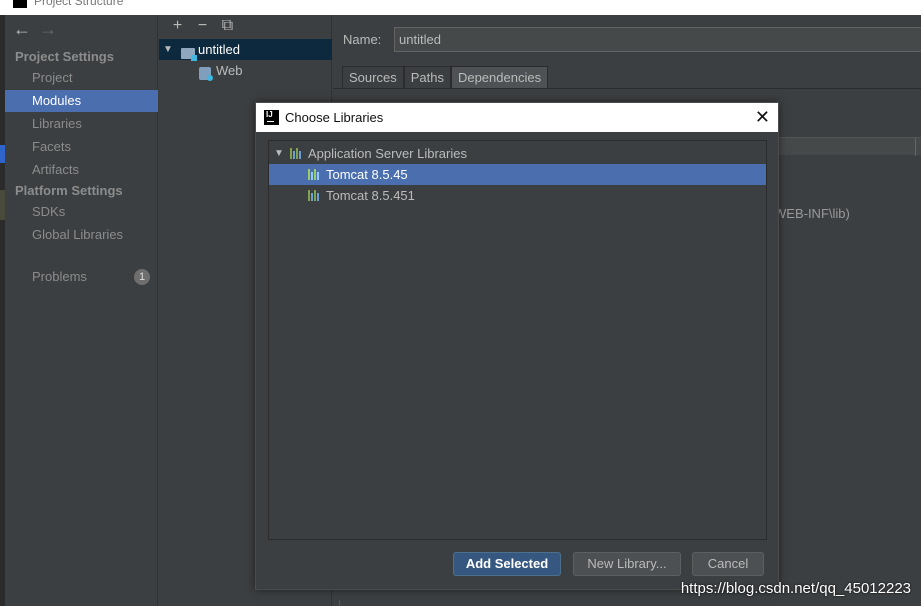 The height and width of the screenshot is (606, 921). I want to click on module-tree-toolbar: + − ⧉, so click(202, 28).